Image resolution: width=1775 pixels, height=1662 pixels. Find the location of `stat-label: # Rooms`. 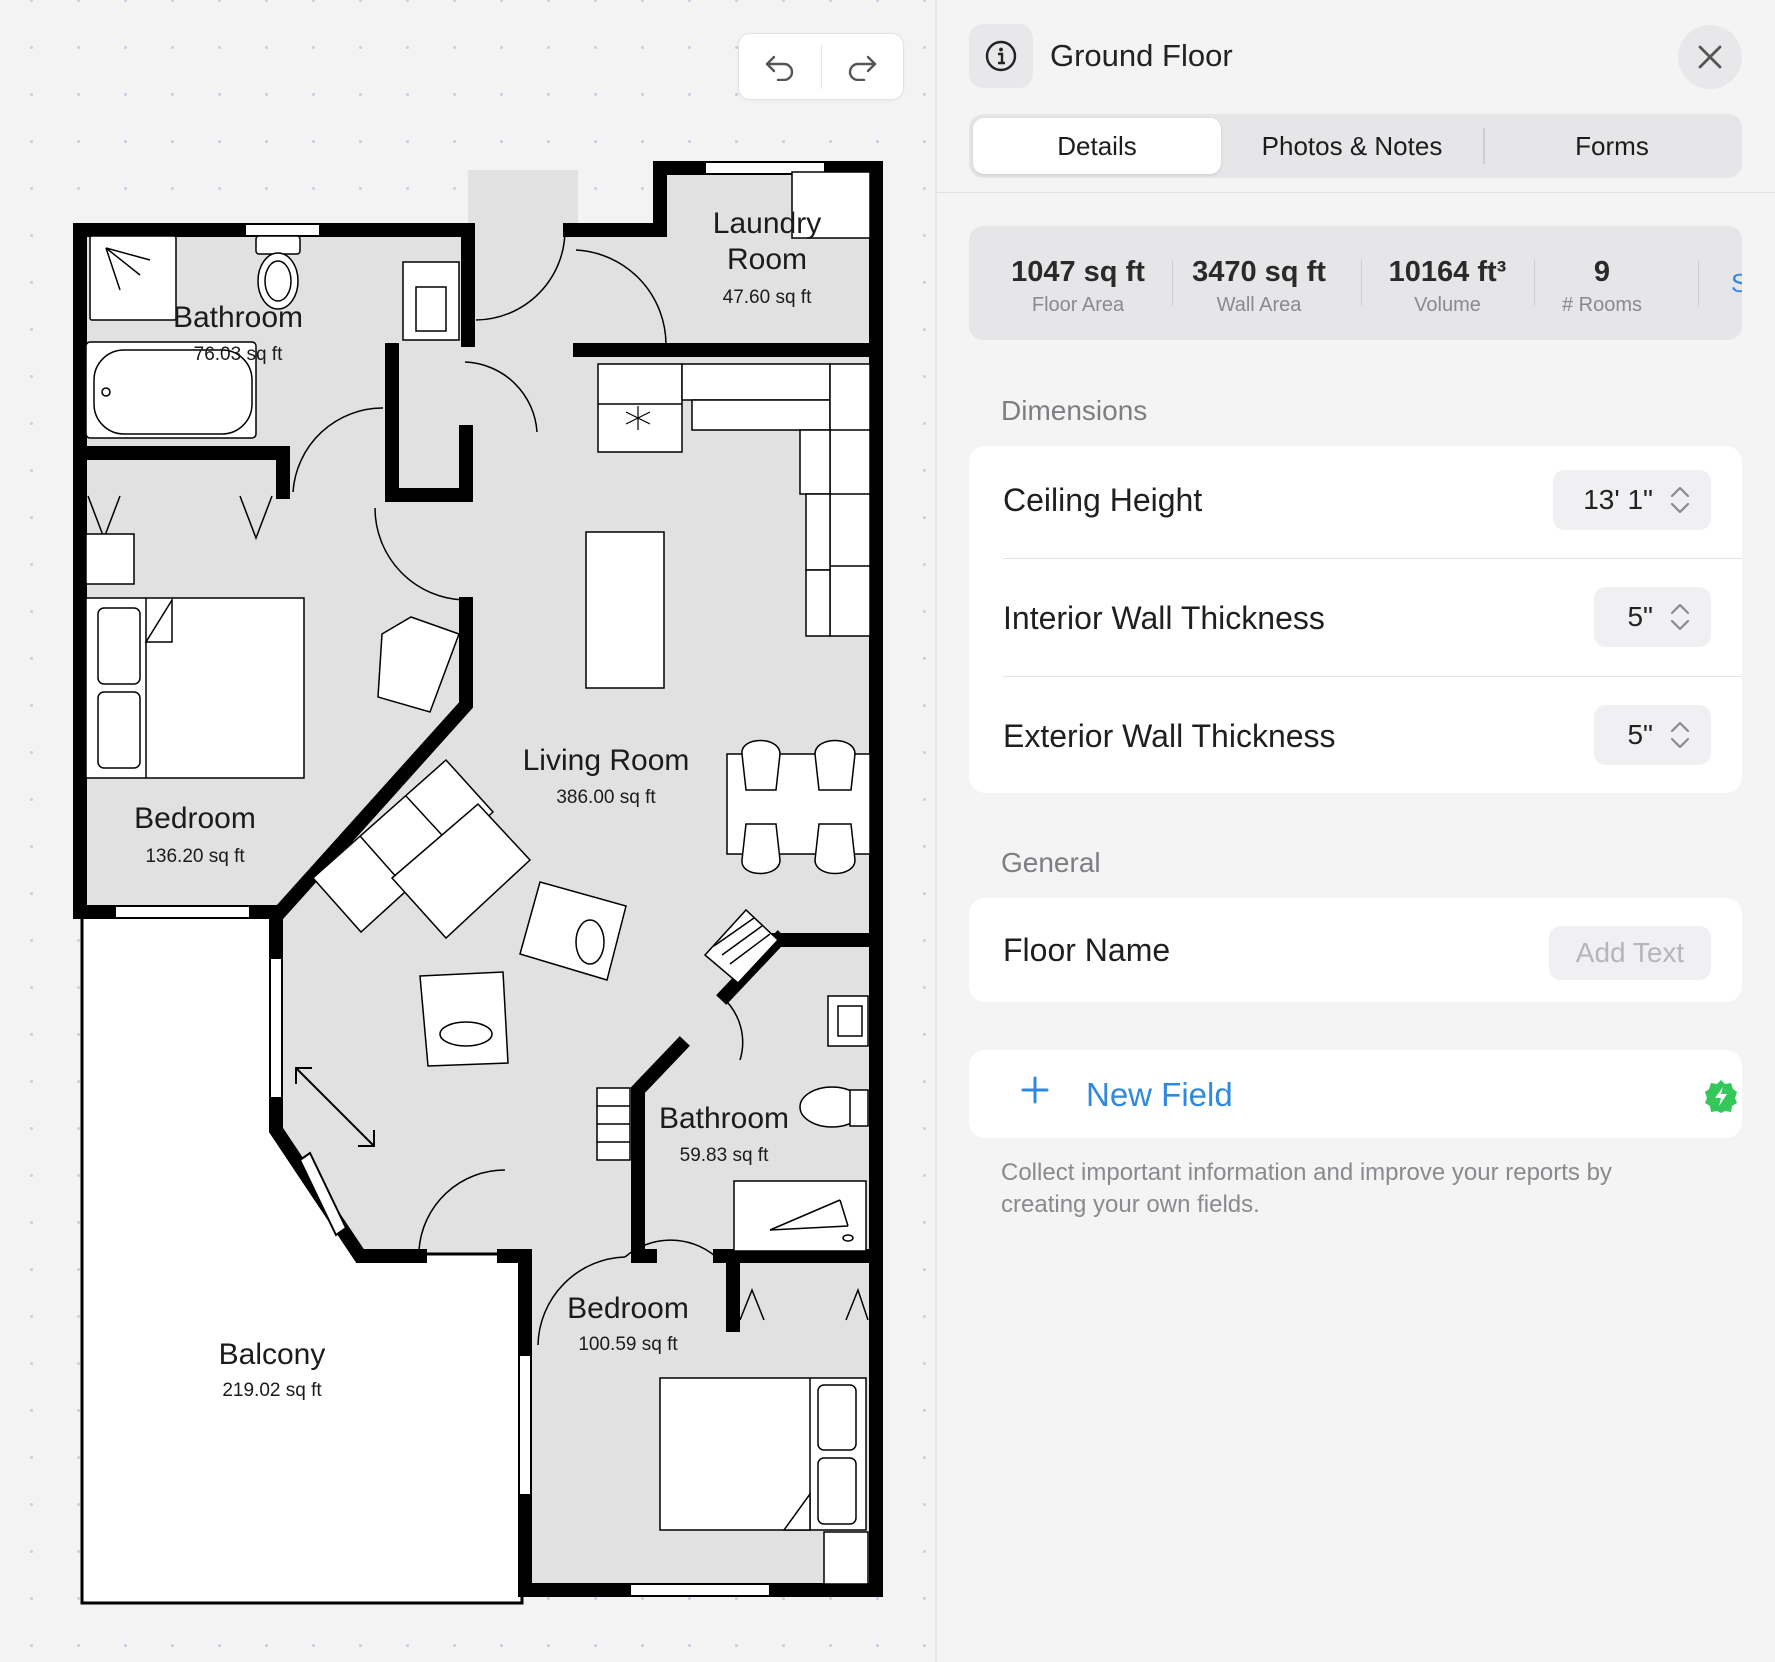

stat-label: # Rooms is located at coordinates (1602, 305).